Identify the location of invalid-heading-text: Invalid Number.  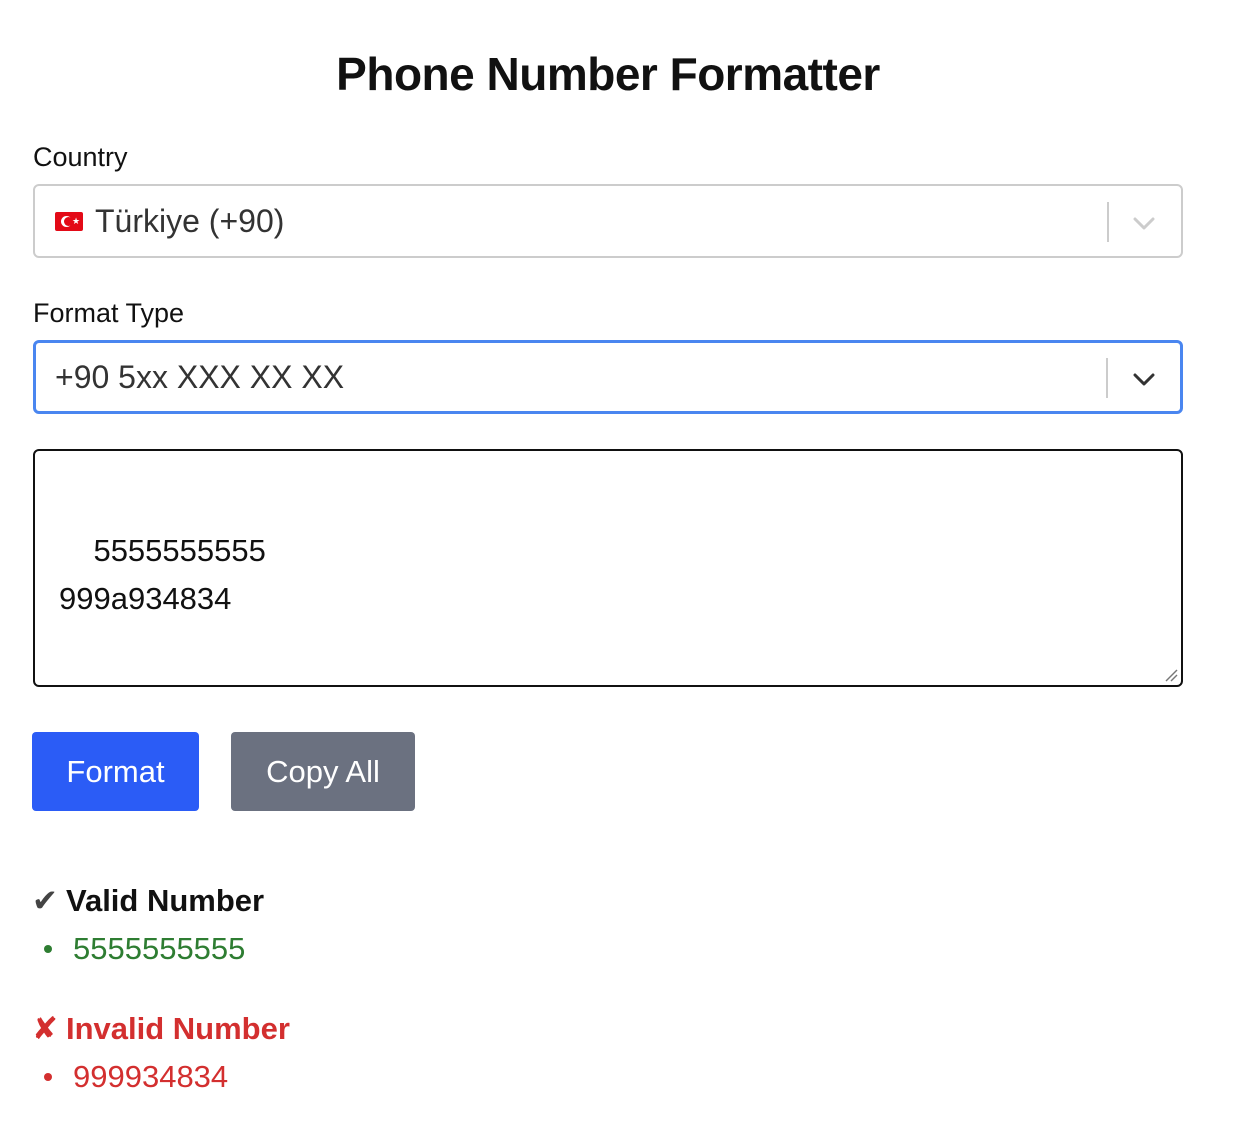
(177, 1028).